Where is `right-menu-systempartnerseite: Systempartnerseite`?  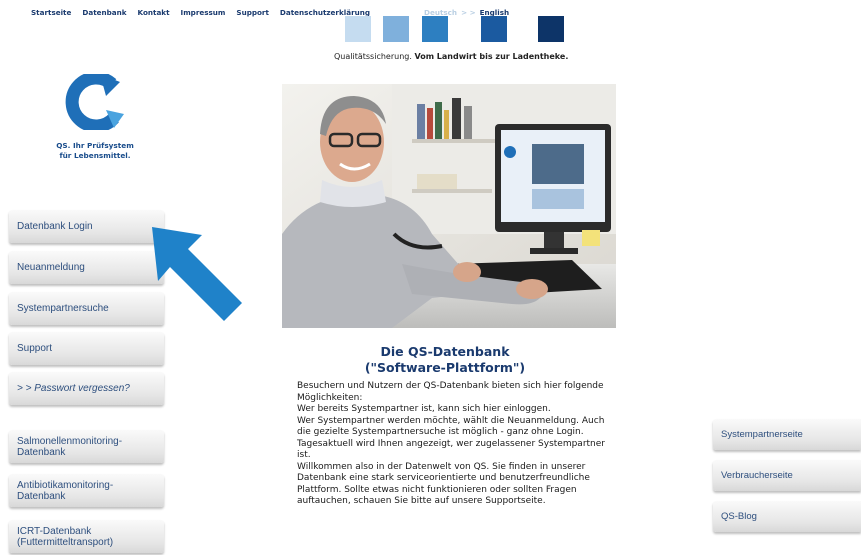
right-menu-systempartnerseite: Systempartnerseite is located at coordinates (787, 434).